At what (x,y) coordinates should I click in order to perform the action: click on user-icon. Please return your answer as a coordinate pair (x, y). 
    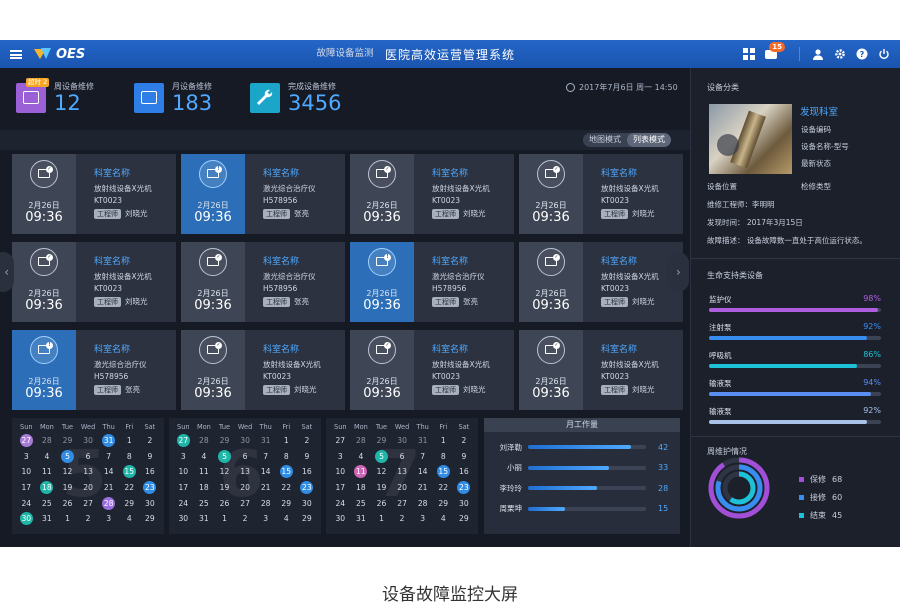
    Looking at the image, I should click on (818, 54).